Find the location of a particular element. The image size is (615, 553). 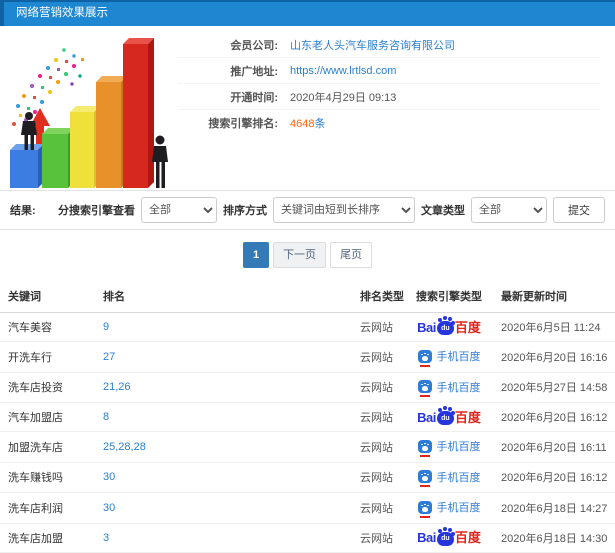

submit-button: 提交 is located at coordinates (579, 210).